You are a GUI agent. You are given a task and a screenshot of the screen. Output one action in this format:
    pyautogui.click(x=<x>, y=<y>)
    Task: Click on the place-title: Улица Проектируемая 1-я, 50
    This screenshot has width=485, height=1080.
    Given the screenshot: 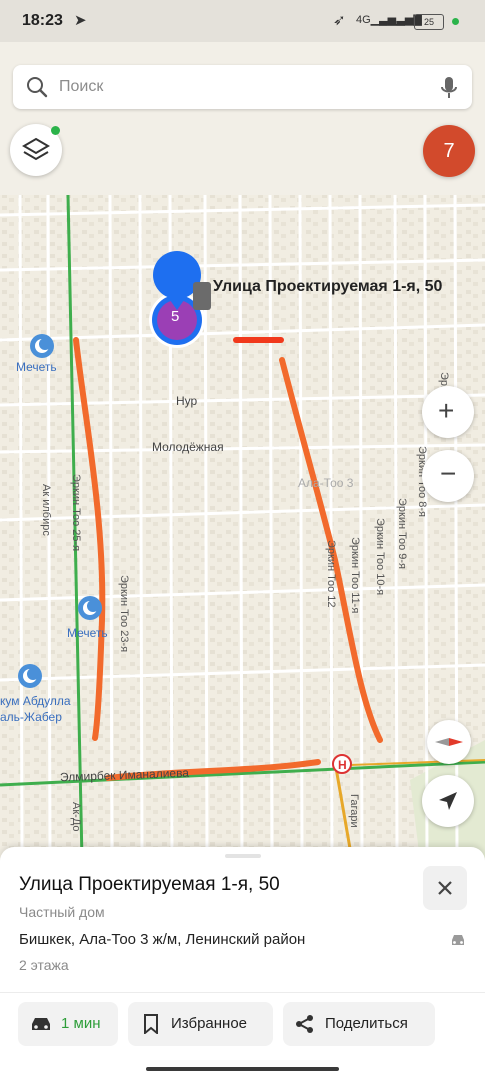 What is the action you would take?
    pyautogui.click(x=149, y=884)
    